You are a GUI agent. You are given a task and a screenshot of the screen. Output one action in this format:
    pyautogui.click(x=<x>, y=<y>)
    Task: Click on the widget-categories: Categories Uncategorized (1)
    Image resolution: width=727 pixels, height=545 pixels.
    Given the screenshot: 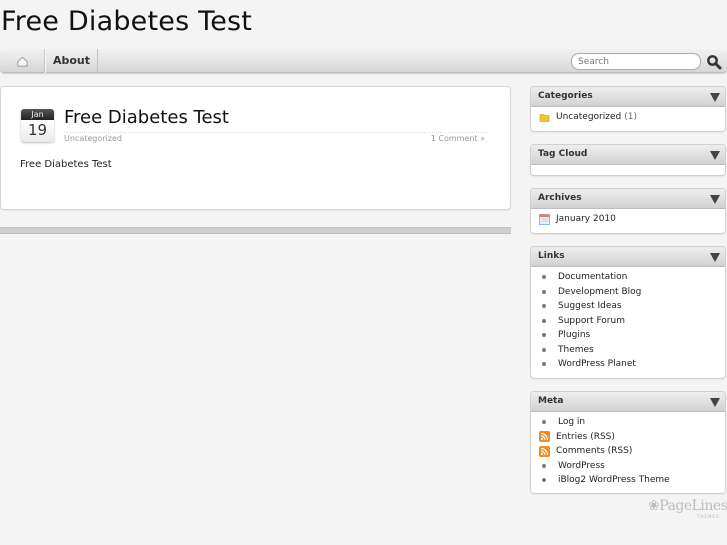 What is the action you would take?
    pyautogui.click(x=628, y=109)
    